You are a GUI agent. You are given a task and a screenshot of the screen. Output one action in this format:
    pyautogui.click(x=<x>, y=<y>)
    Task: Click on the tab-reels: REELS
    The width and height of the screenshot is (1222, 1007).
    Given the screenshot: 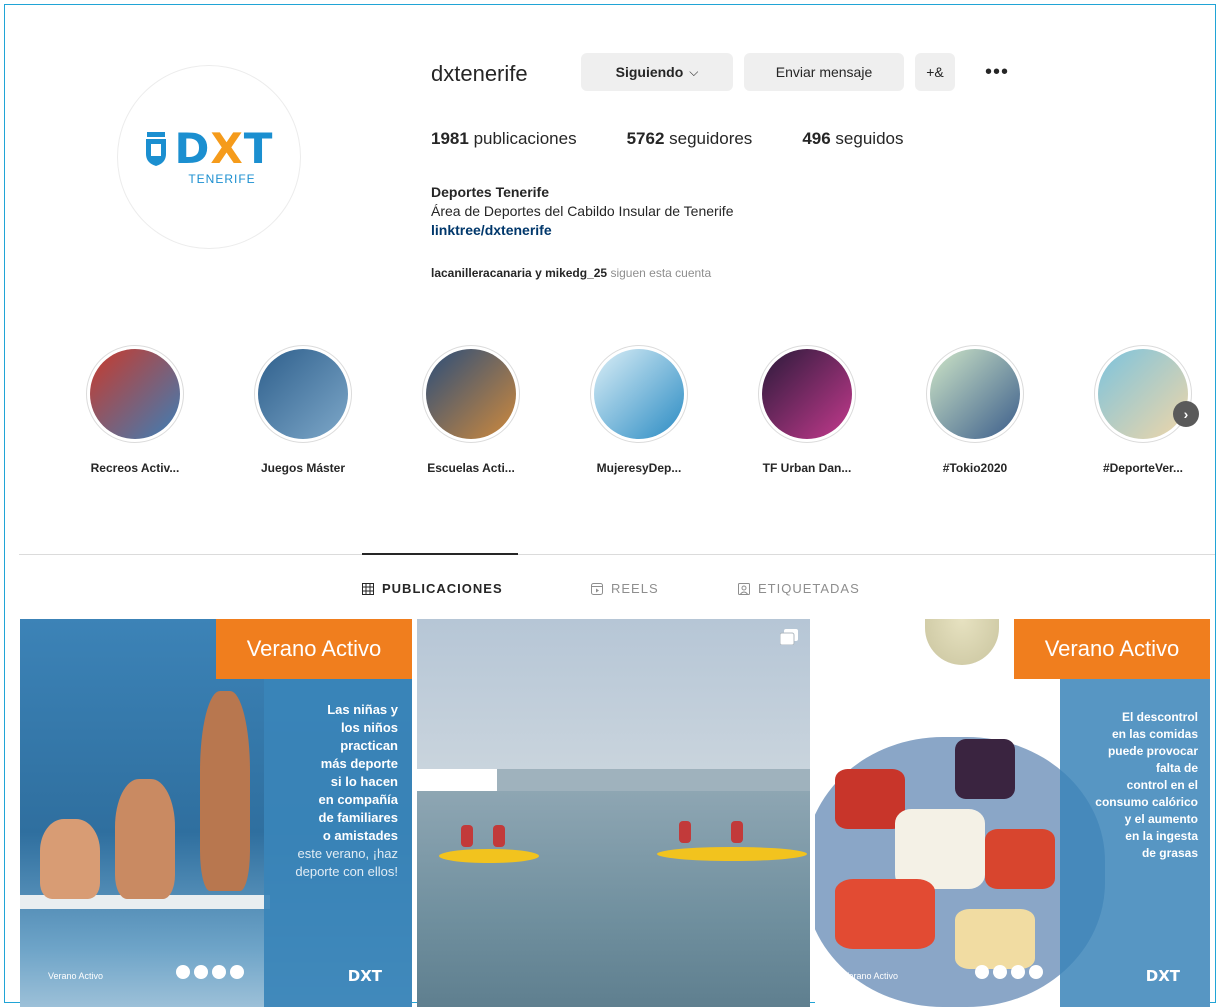 What is the action you would take?
    pyautogui.click(x=625, y=588)
    